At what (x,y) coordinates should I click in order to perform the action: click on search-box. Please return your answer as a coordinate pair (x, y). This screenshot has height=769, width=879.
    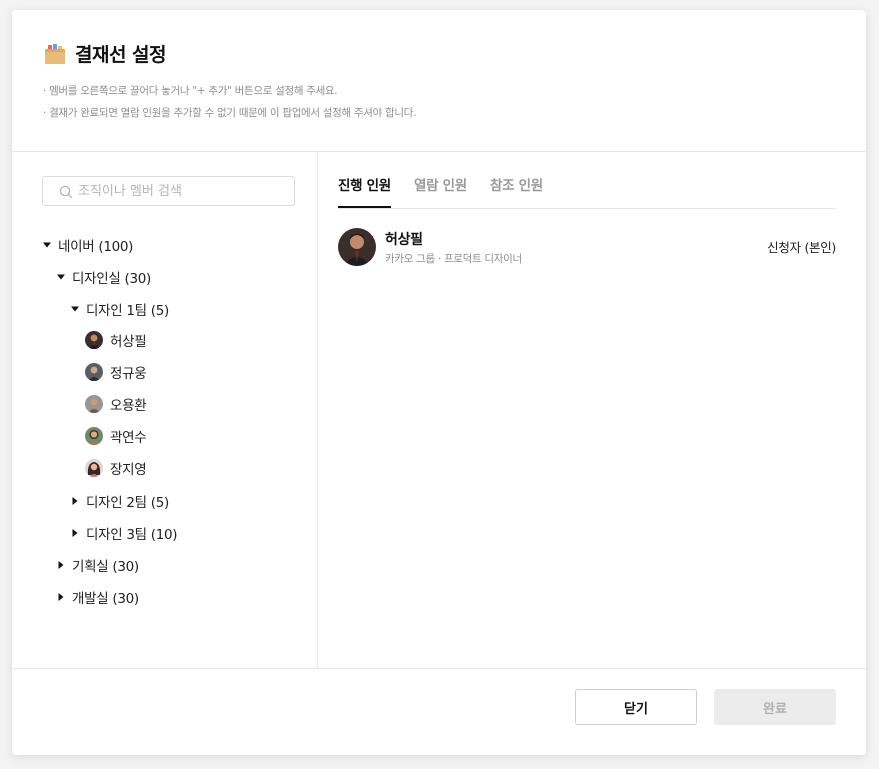
    Looking at the image, I should click on (168, 191).